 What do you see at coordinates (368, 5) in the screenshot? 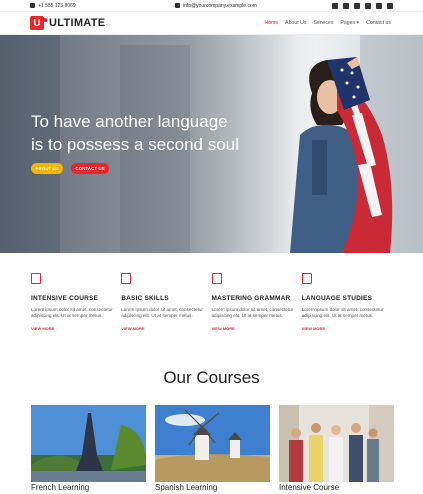
I see `youtube-icon` at bounding box center [368, 5].